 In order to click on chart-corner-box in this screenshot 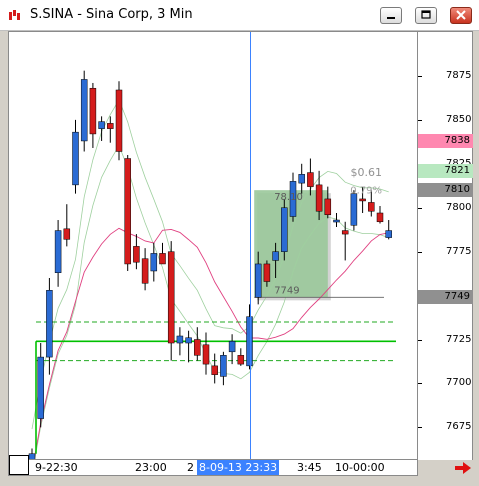, I will do `click(19, 465)`.